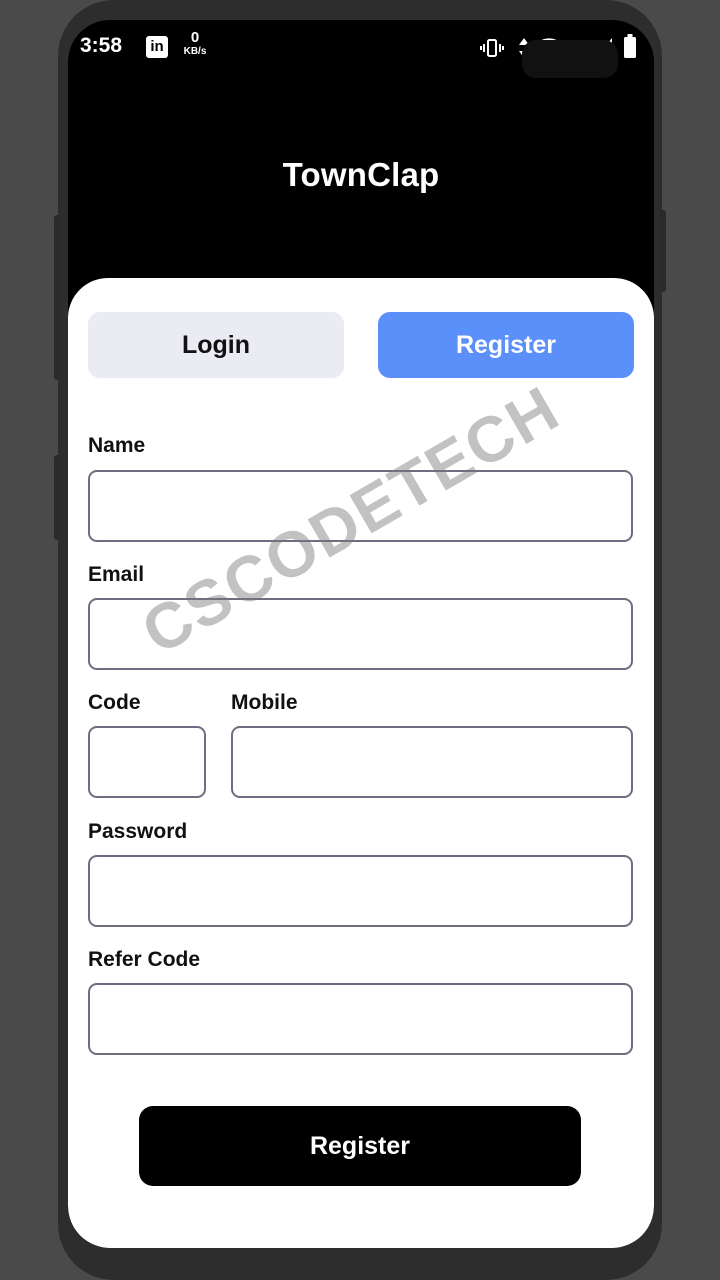 This screenshot has height=1280, width=720. Describe the element at coordinates (360, 506) in the screenshot. I see `name-input` at that location.